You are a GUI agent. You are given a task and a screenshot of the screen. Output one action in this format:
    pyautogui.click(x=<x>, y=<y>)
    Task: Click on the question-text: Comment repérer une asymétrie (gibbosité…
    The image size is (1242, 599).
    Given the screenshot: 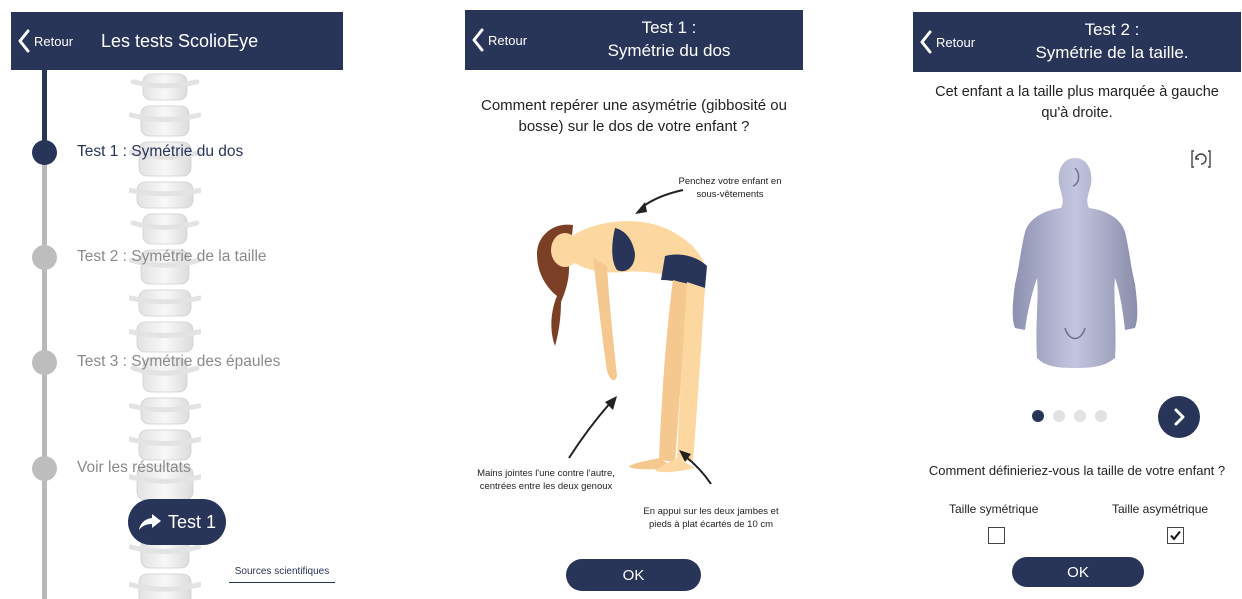 What is the action you would take?
    pyautogui.click(x=634, y=116)
    